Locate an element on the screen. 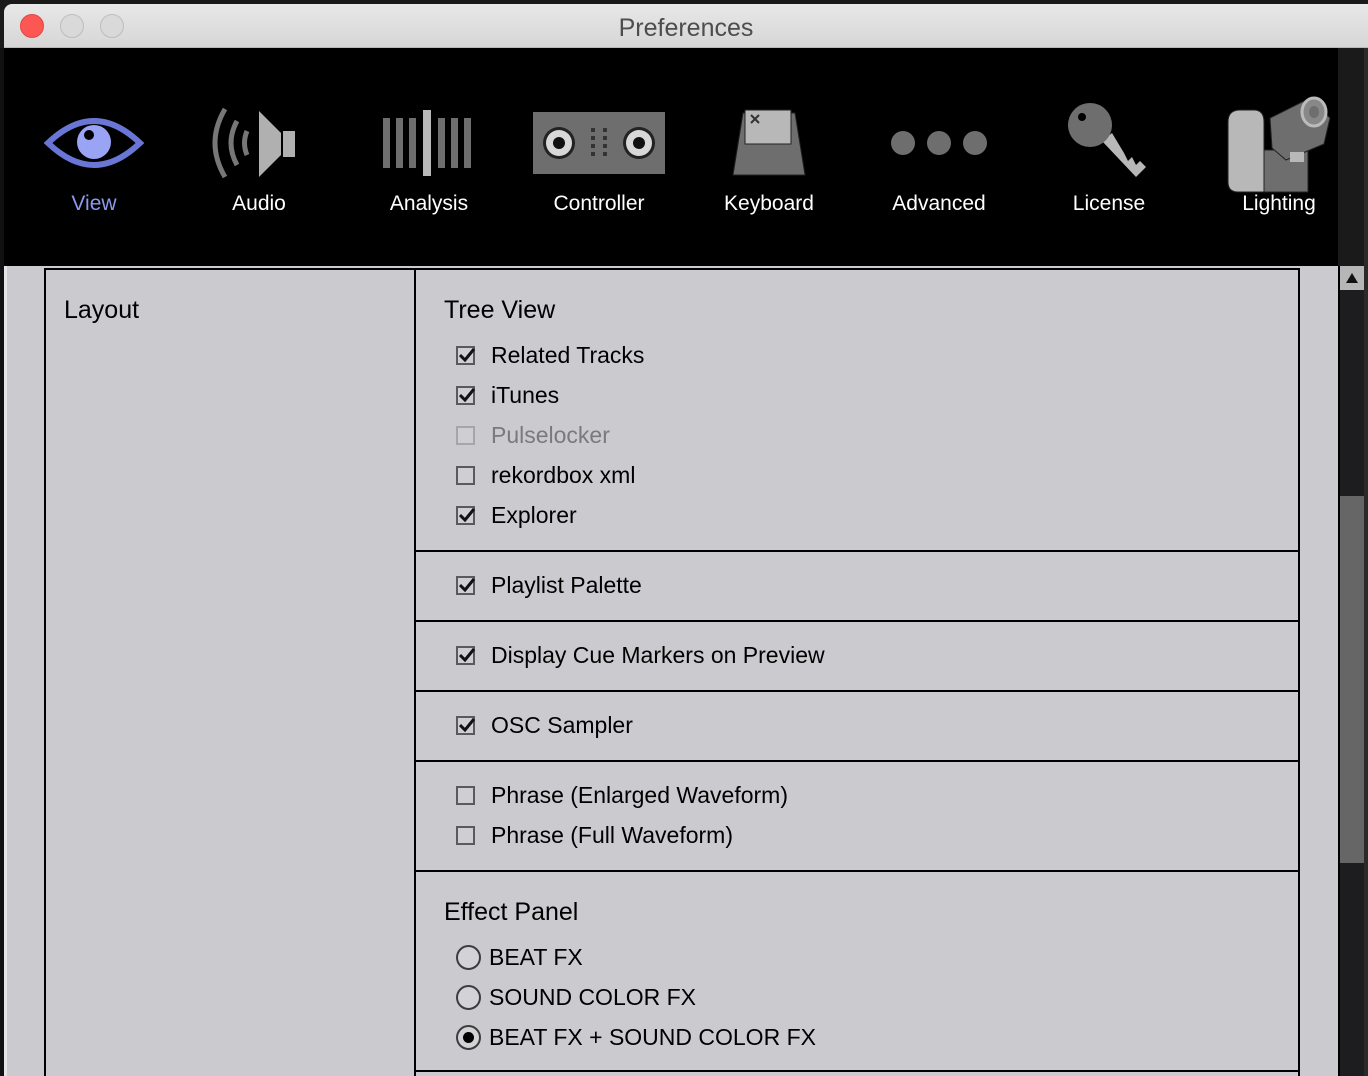 The width and height of the screenshot is (1368, 1076). effect-panel-radio-1: SOUND COLOR FX is located at coordinates (576, 997).